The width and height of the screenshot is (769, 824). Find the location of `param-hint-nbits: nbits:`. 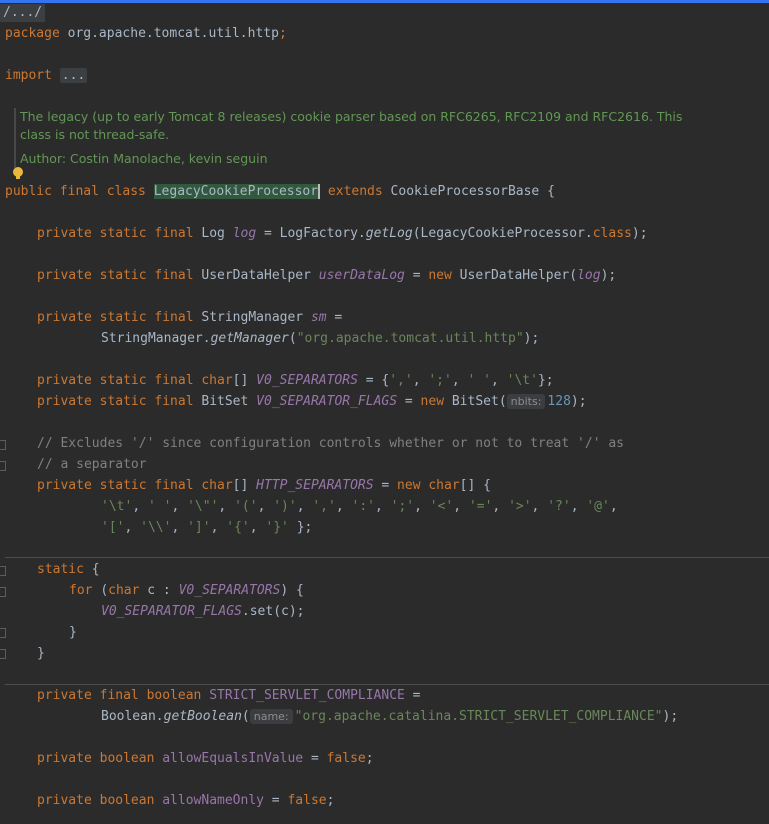

param-hint-nbits: nbits: is located at coordinates (526, 401).